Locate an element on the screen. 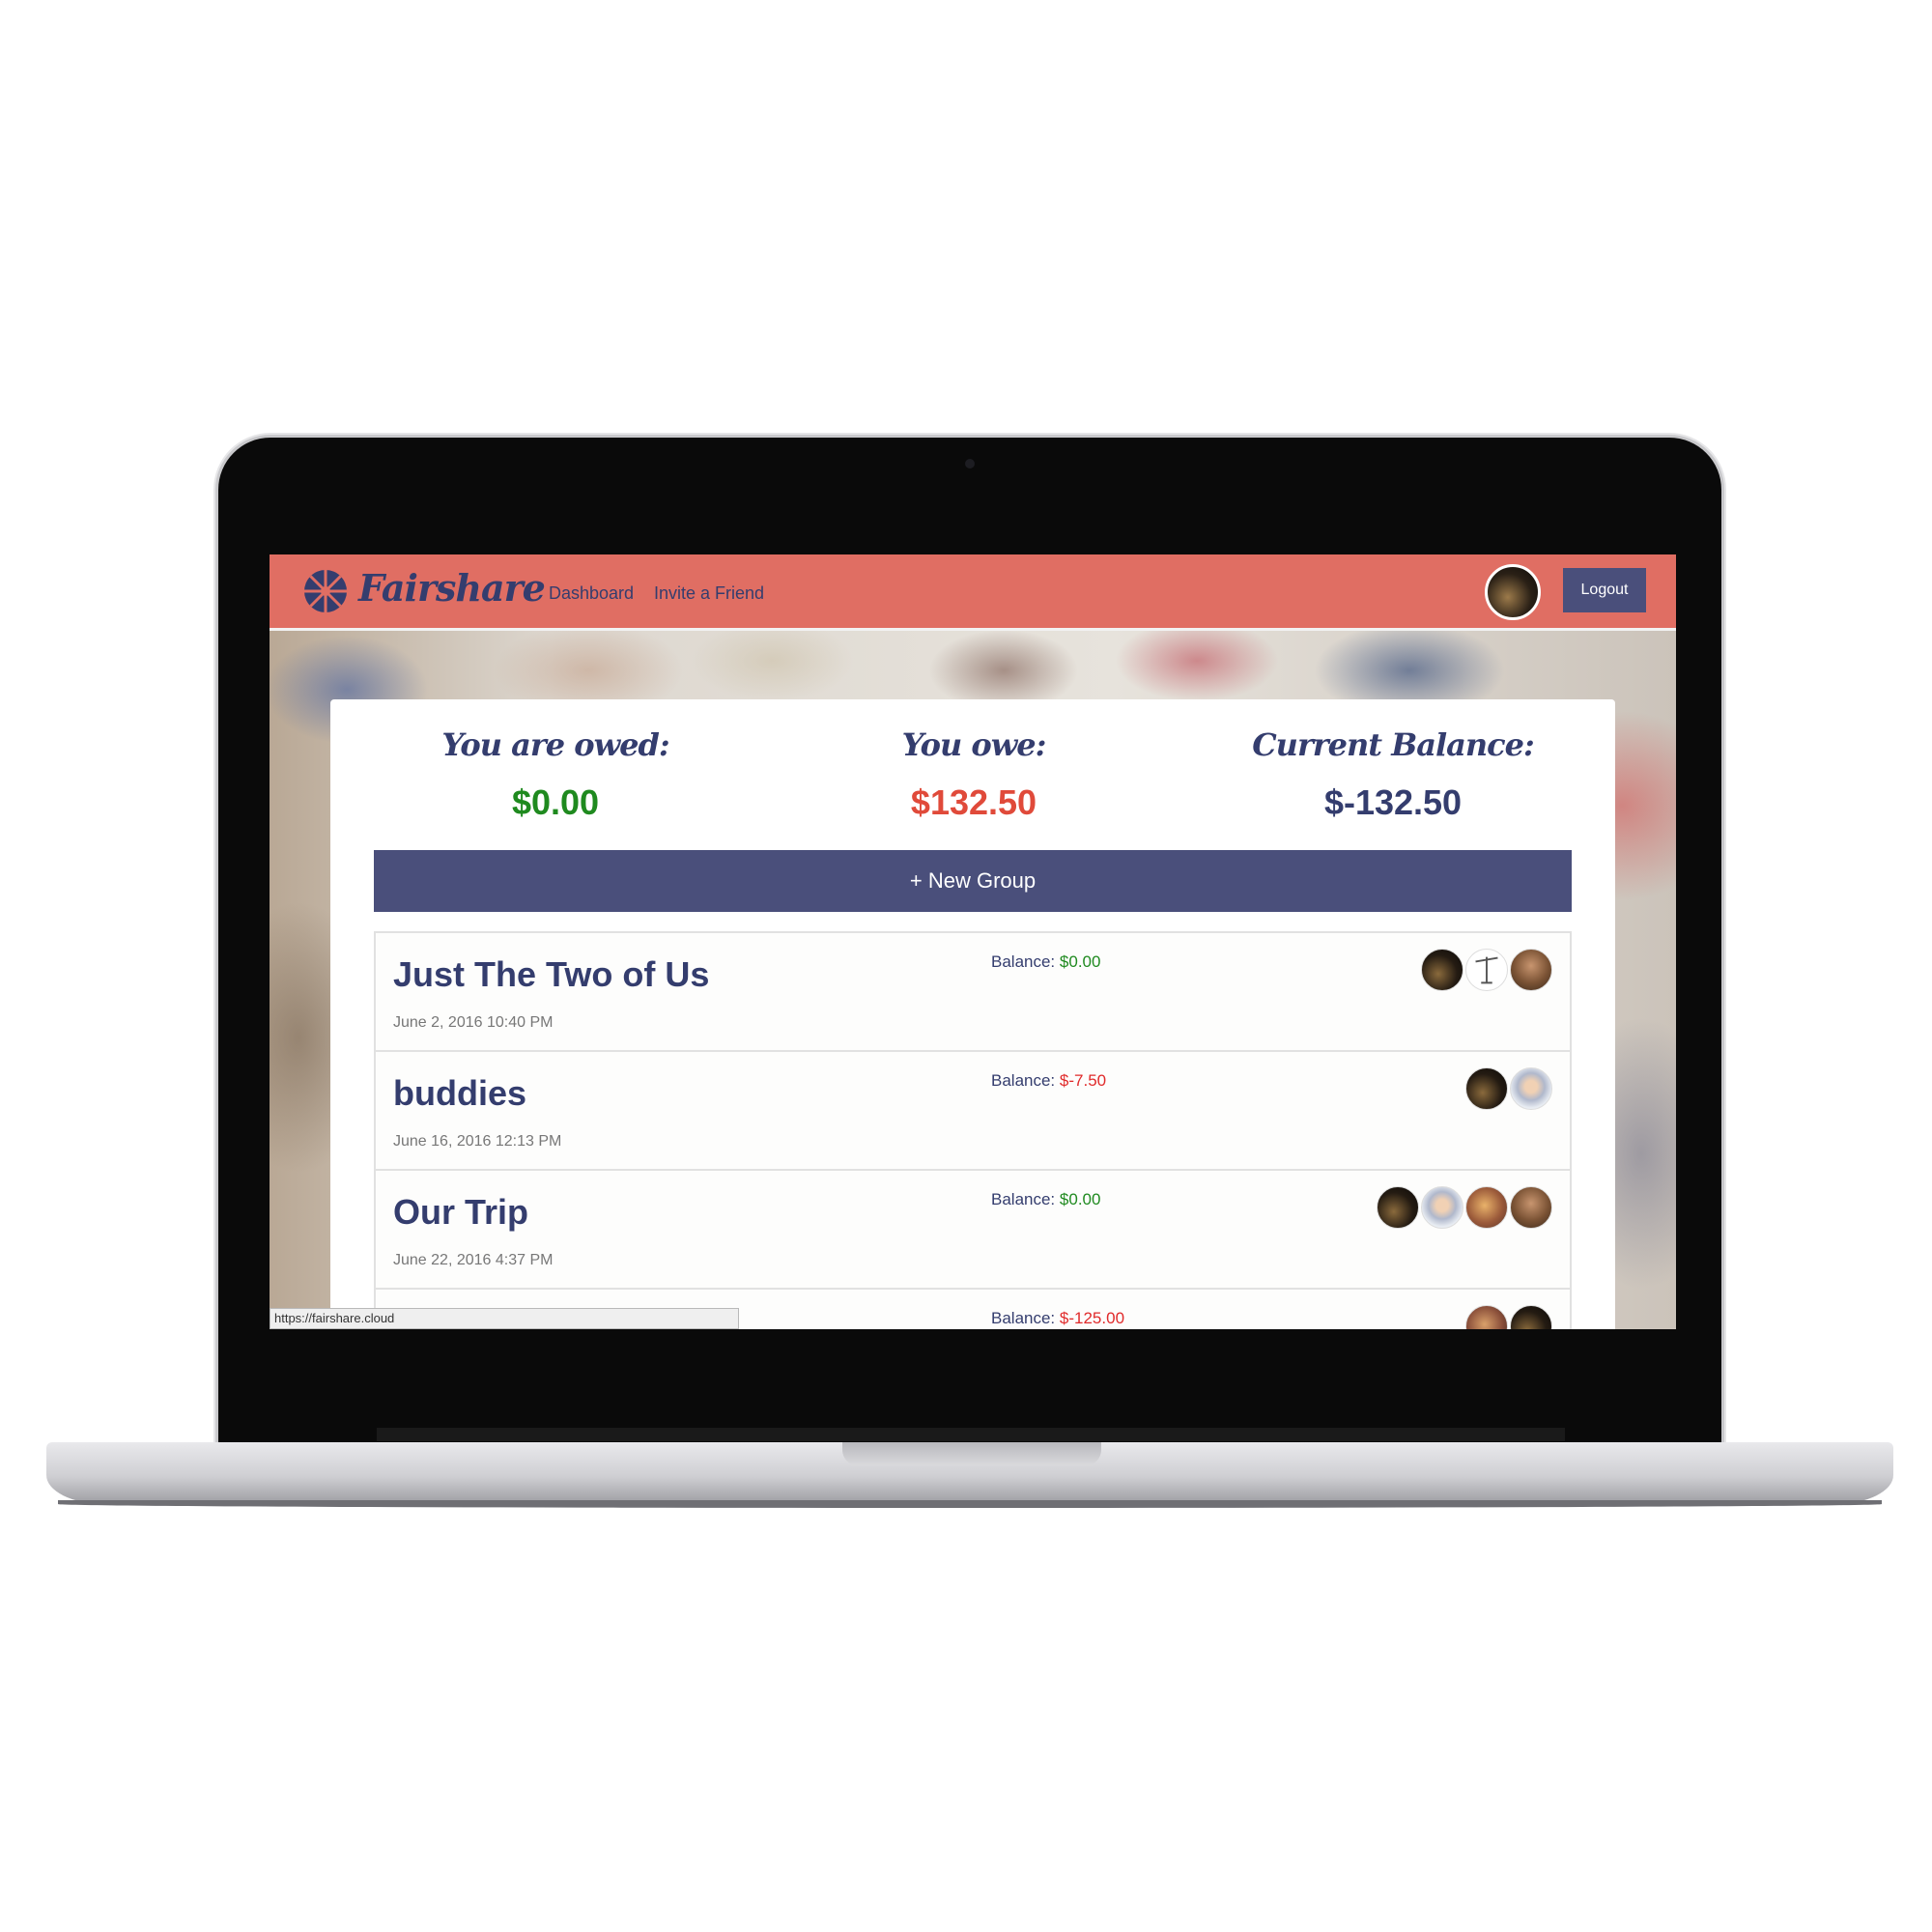 The height and width of the screenshot is (1932, 1932). group-date: June 2, 2016 10:40 PM is located at coordinates (473, 1022).